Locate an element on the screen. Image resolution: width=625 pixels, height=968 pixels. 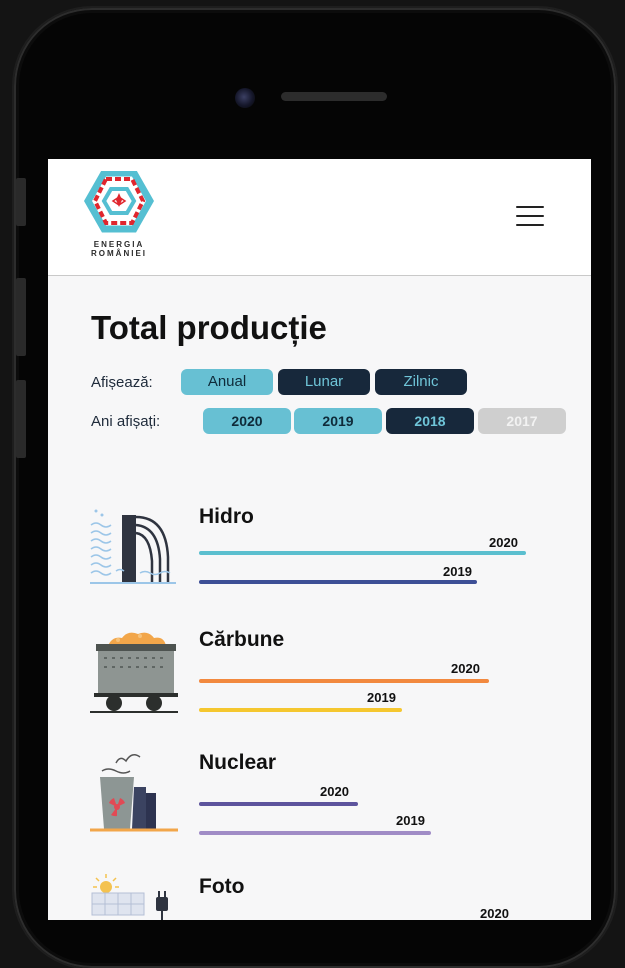
bar-label-hidro-2019: 2019 is located at coordinates (457, 571).